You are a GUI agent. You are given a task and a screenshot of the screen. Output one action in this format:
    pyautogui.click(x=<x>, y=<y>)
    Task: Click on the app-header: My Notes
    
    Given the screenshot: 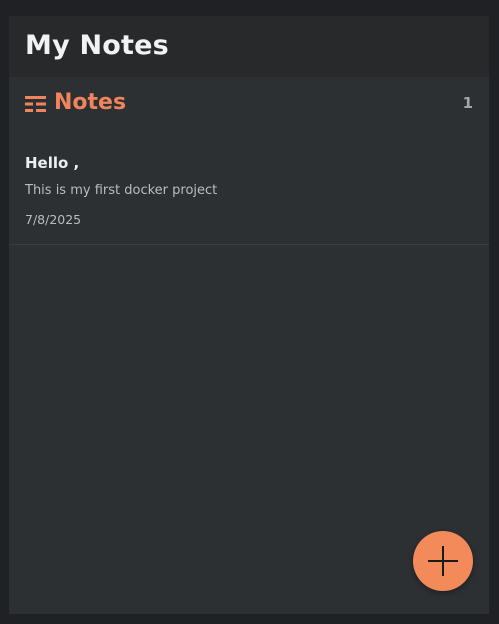 What is the action you would take?
    pyautogui.click(x=249, y=46)
    